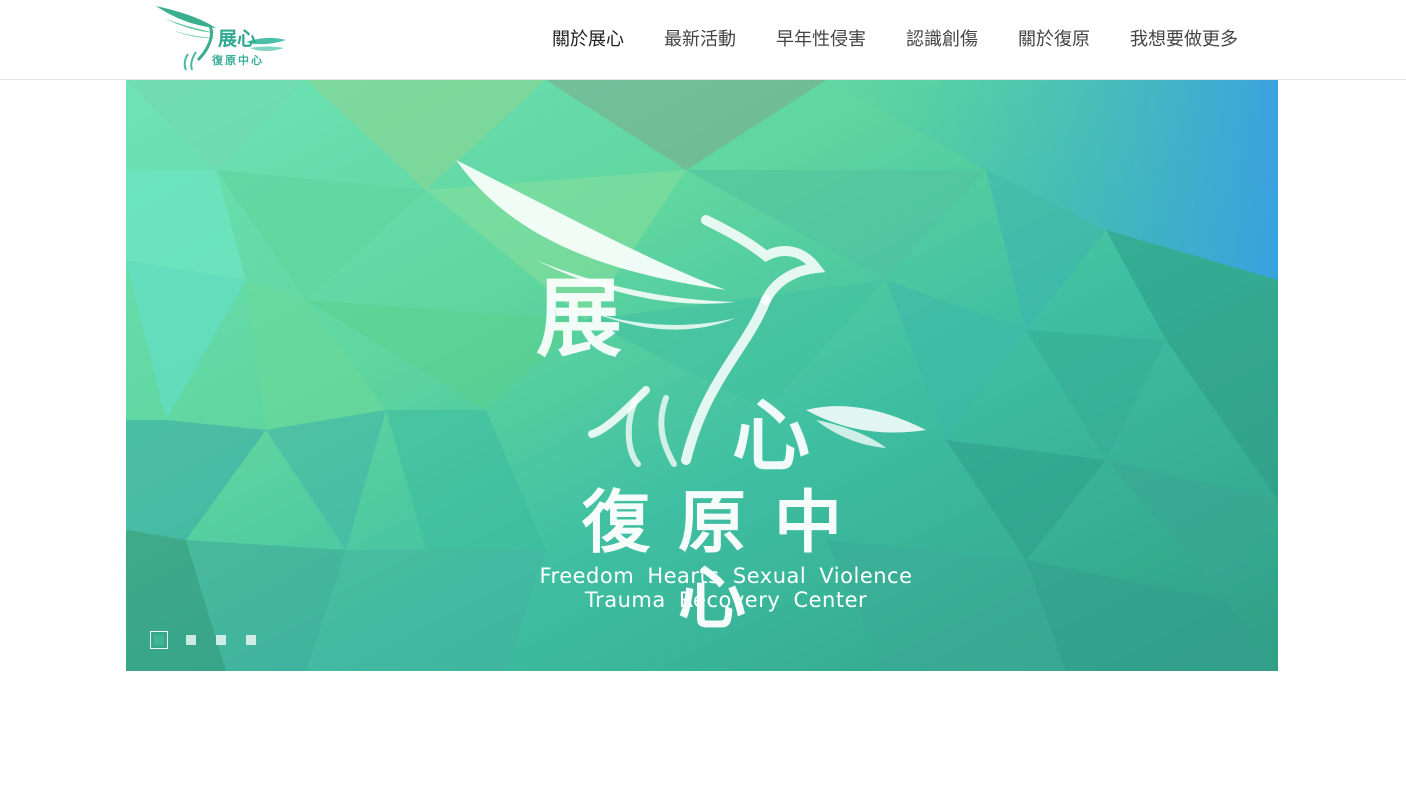 This screenshot has width=1406, height=791. I want to click on hero-title: 復原中心, so click(725, 561).